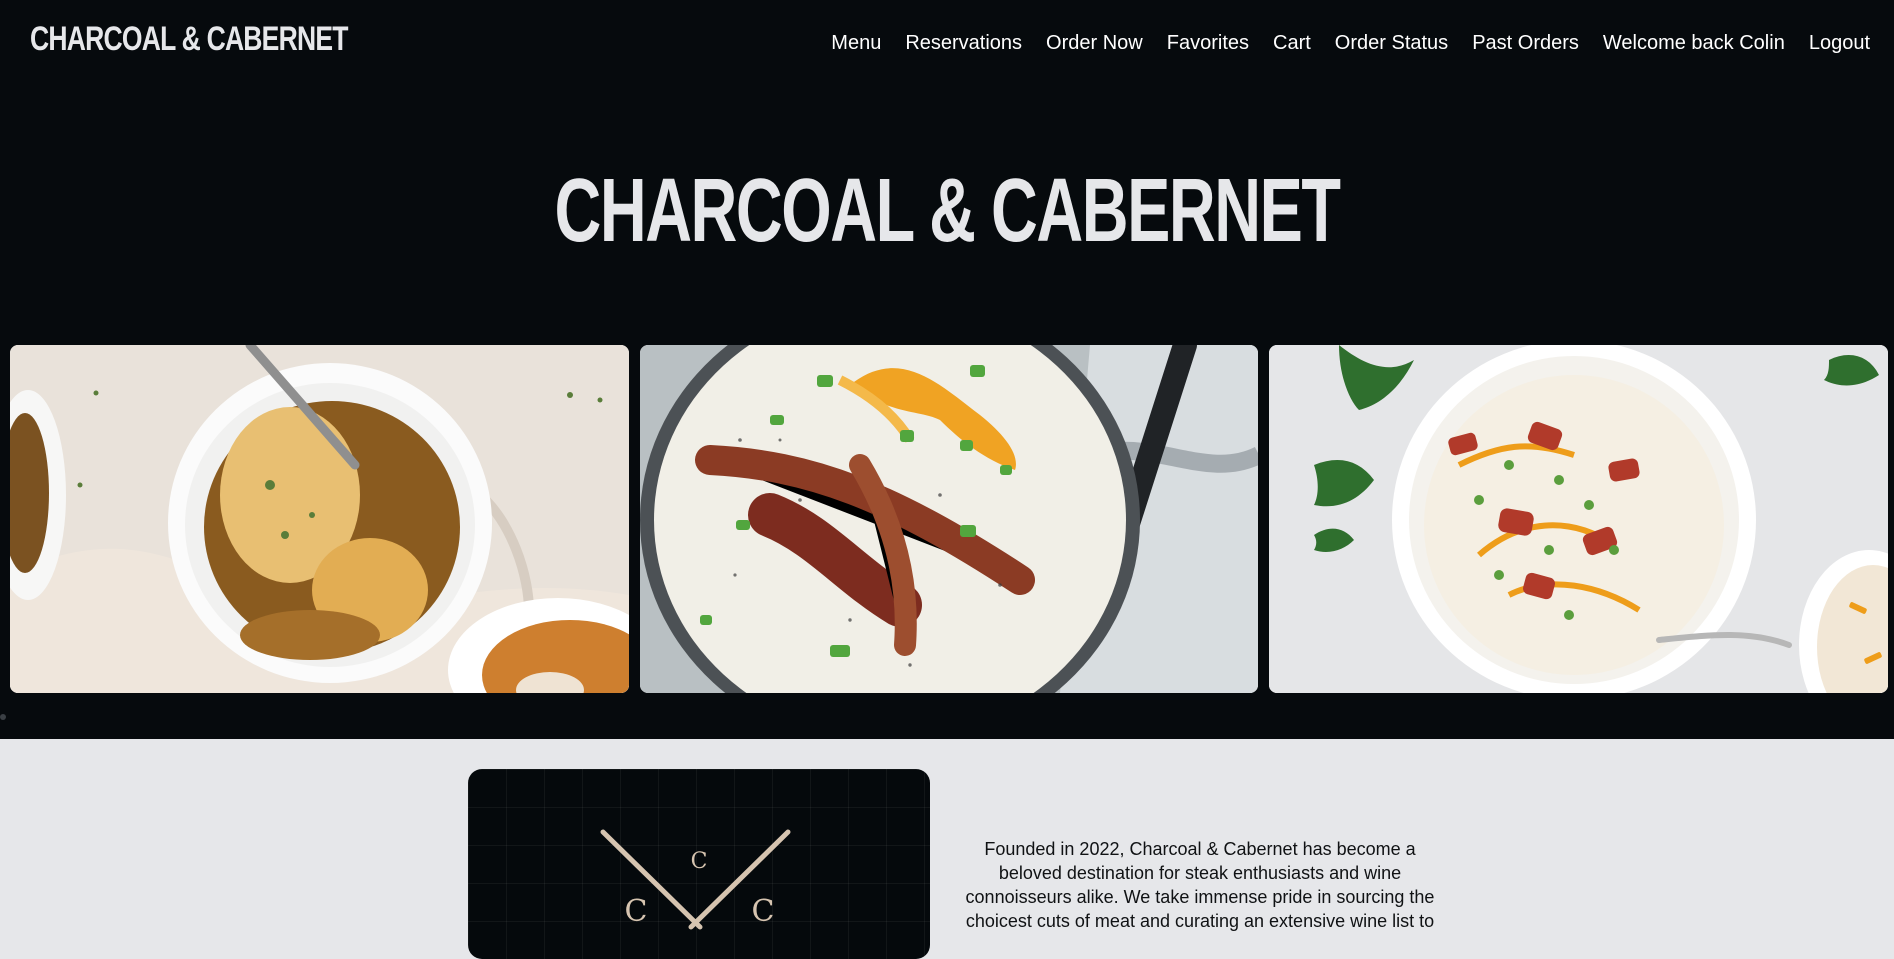 The image size is (1894, 959). What do you see at coordinates (695, 879) in the screenshot?
I see `crossed-utensils-icon: C C C` at bounding box center [695, 879].